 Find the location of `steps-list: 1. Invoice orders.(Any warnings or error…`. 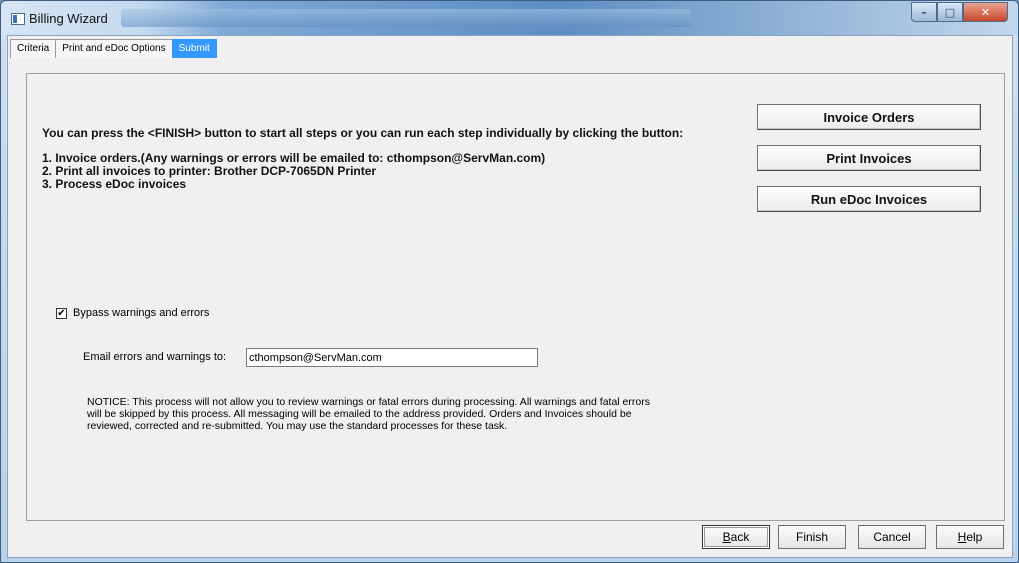

steps-list: 1. Invoice orders.(Any warnings or error… is located at coordinates (293, 171).